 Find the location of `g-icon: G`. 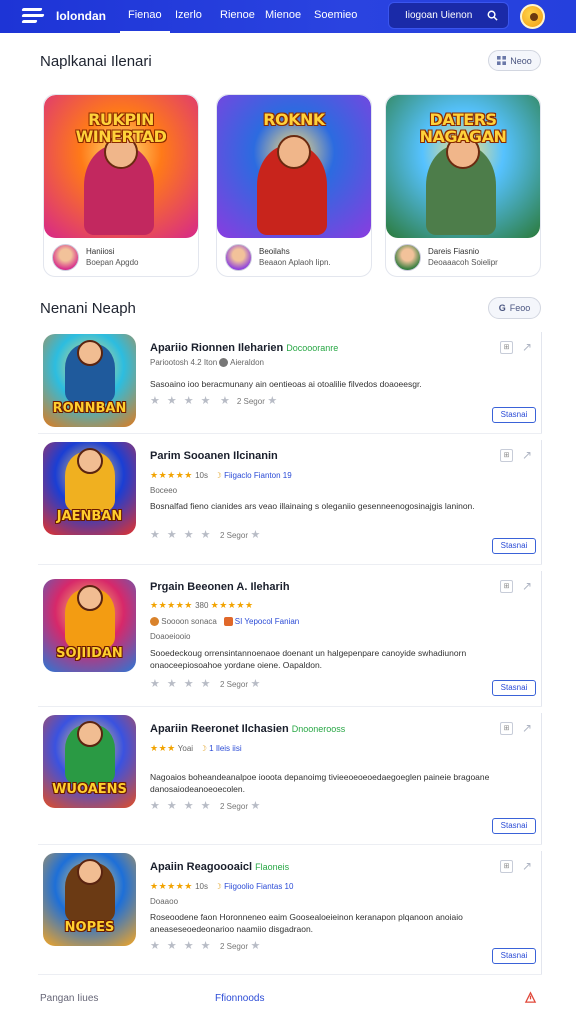

g-icon: G is located at coordinates (502, 308).